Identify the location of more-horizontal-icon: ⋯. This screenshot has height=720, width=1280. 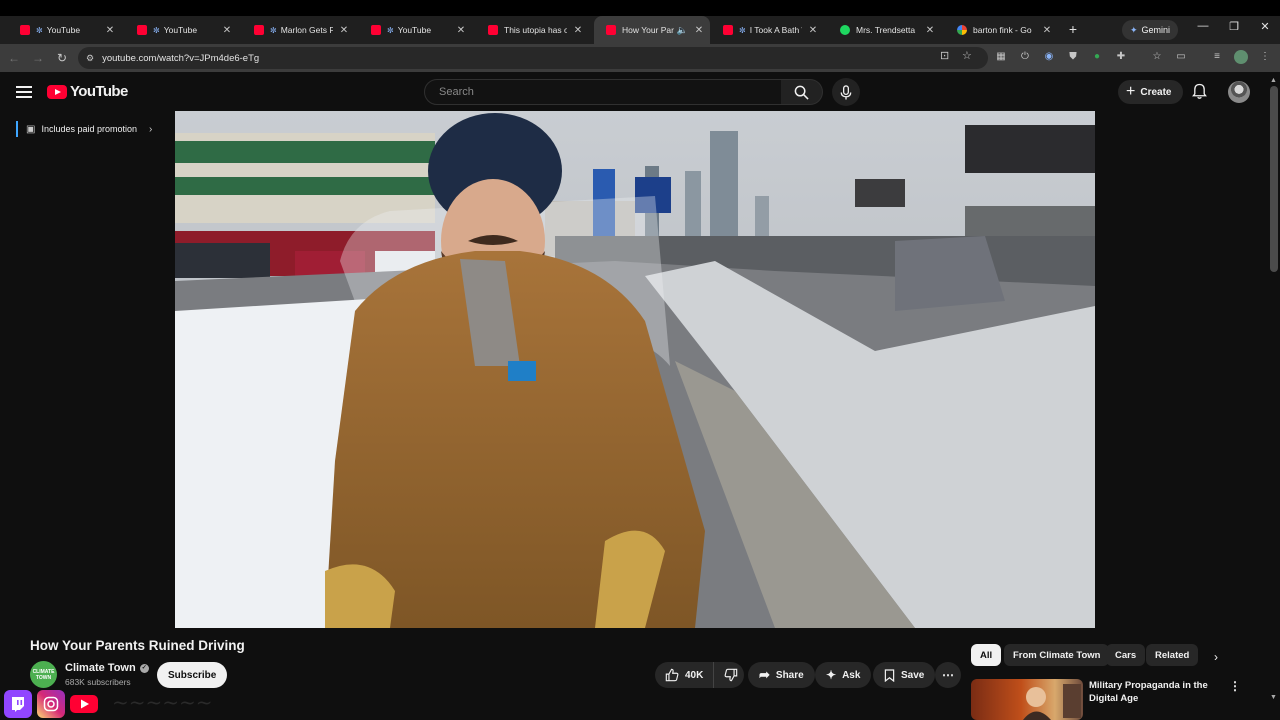
(948, 675).